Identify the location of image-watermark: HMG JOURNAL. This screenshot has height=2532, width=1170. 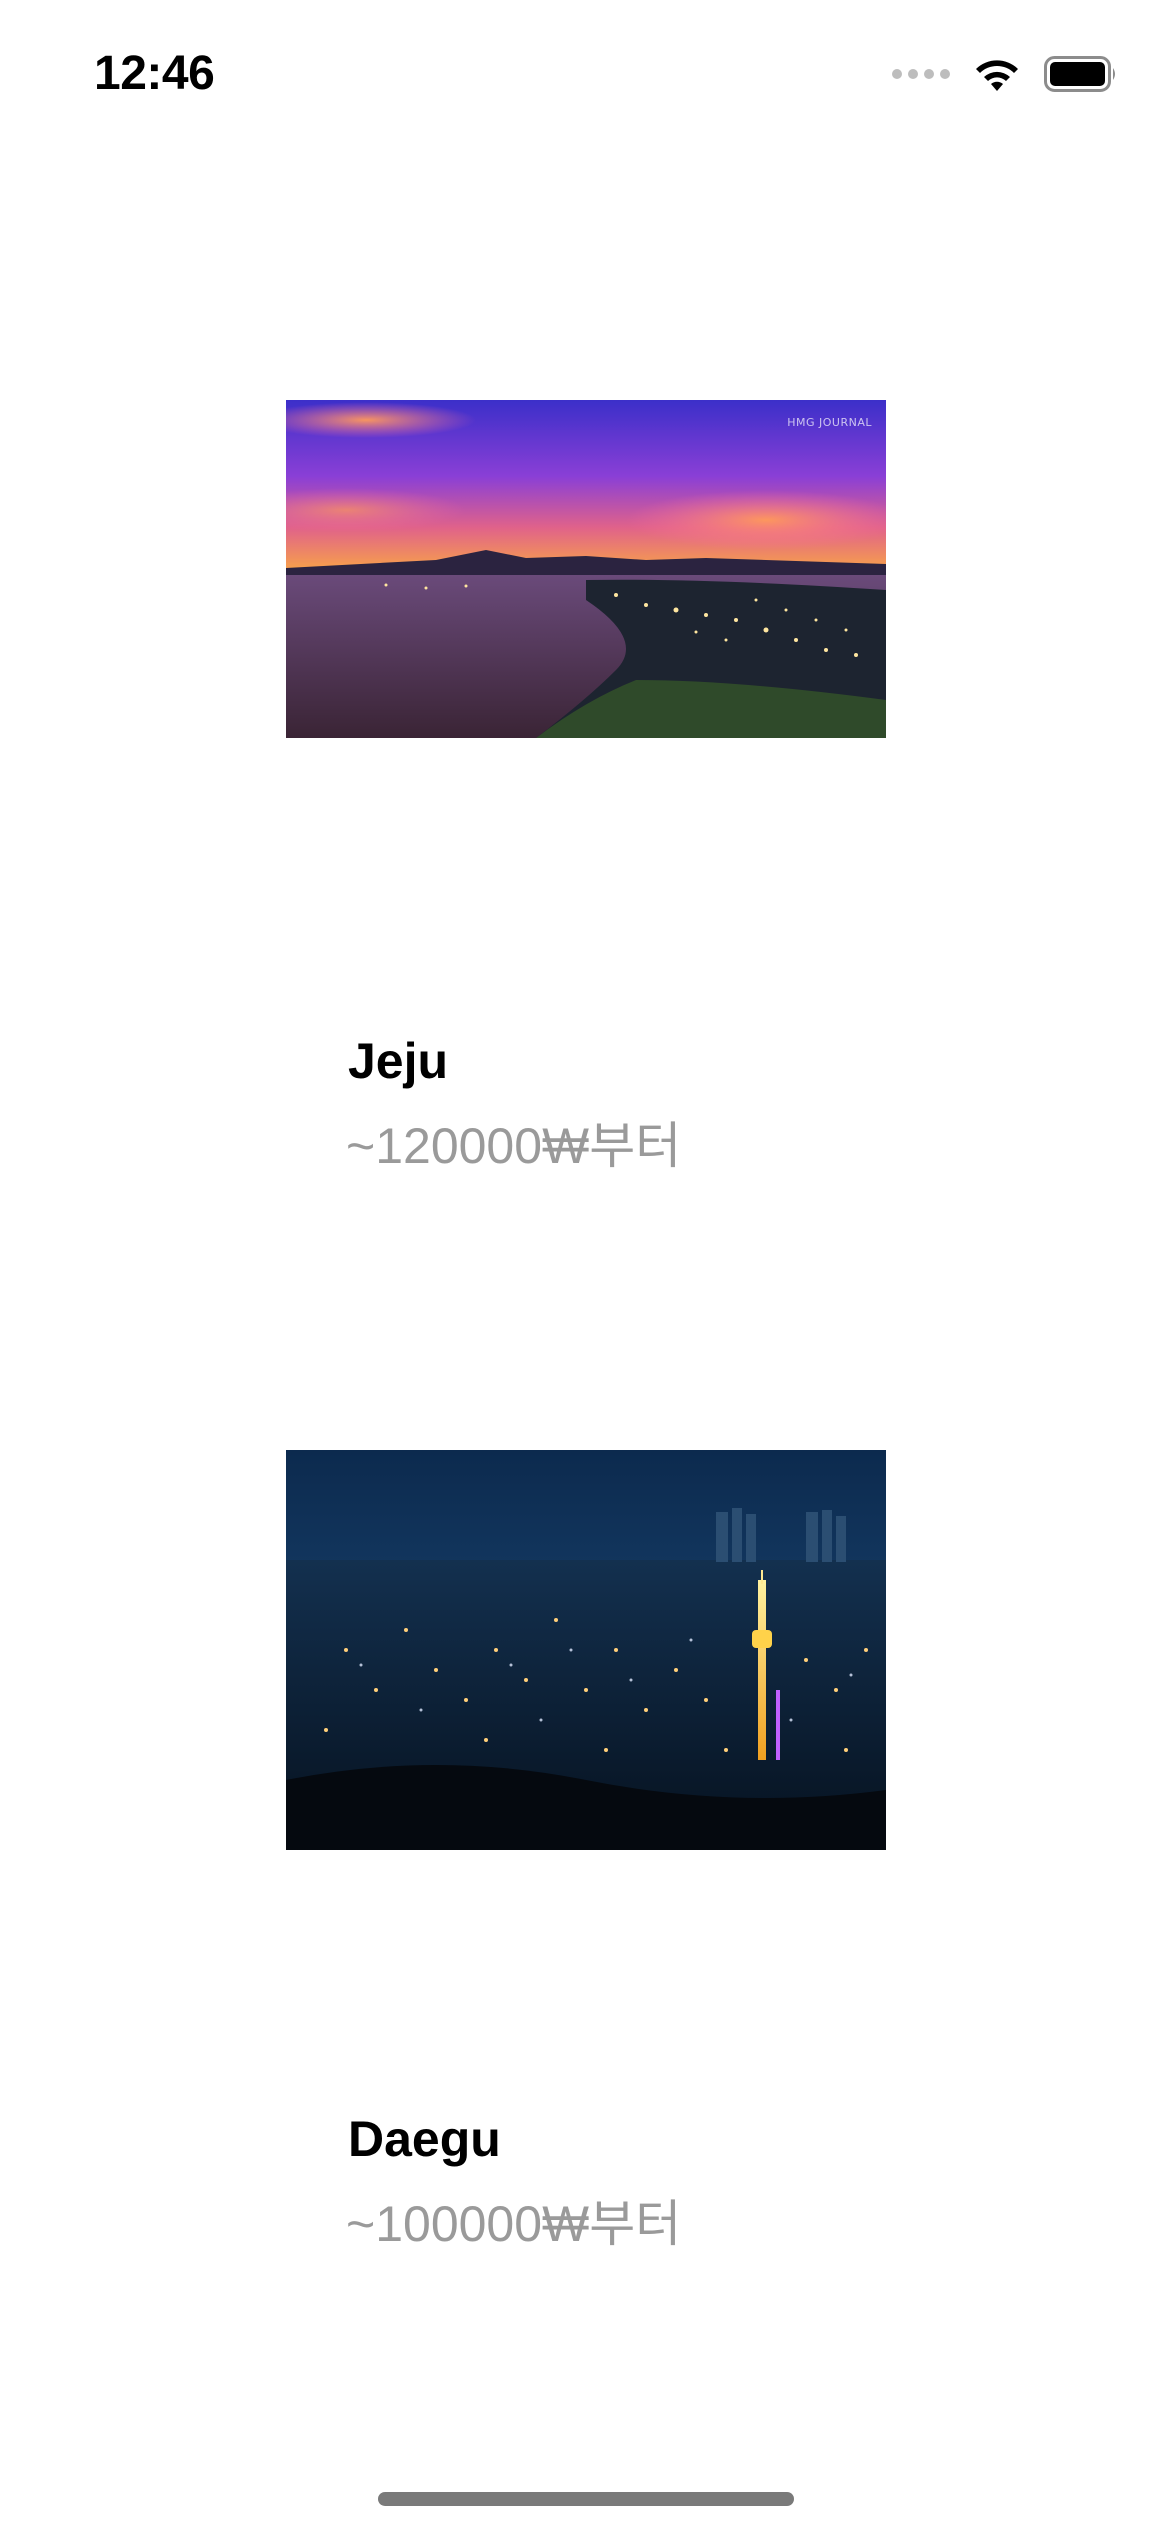
(829, 422).